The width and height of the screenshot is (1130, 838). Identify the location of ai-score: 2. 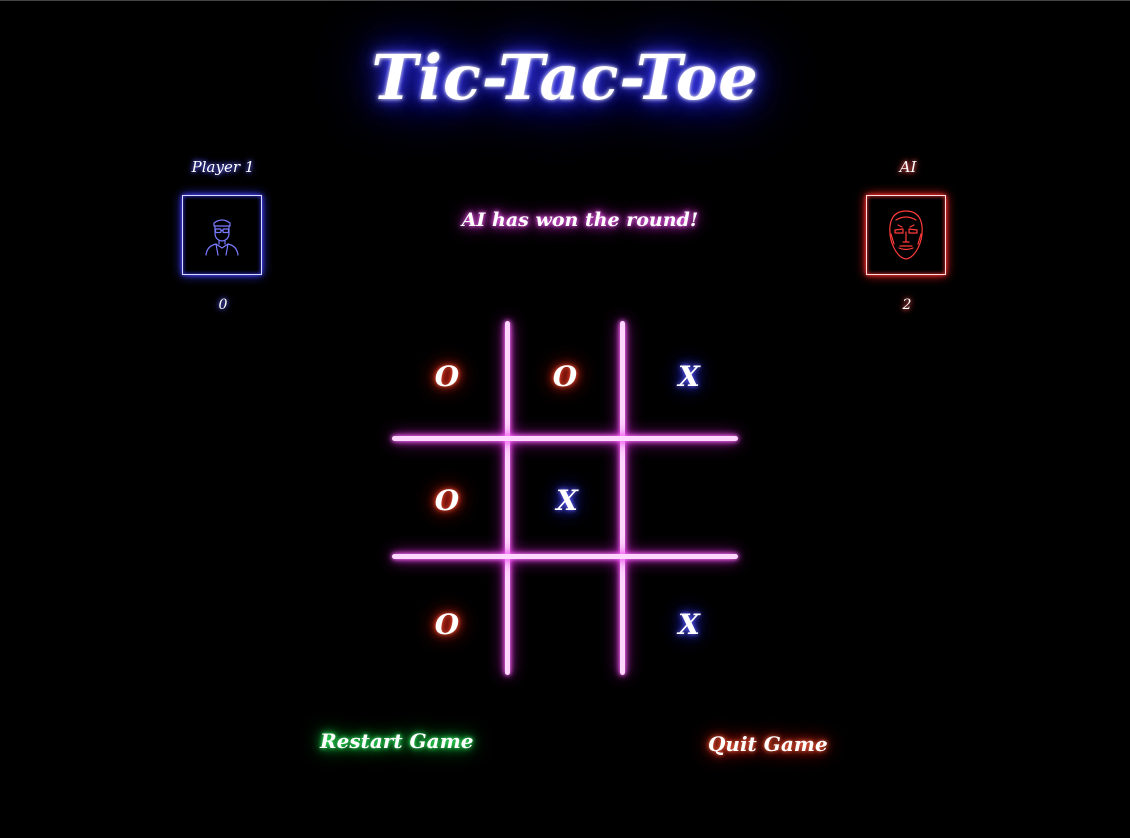
(907, 305).